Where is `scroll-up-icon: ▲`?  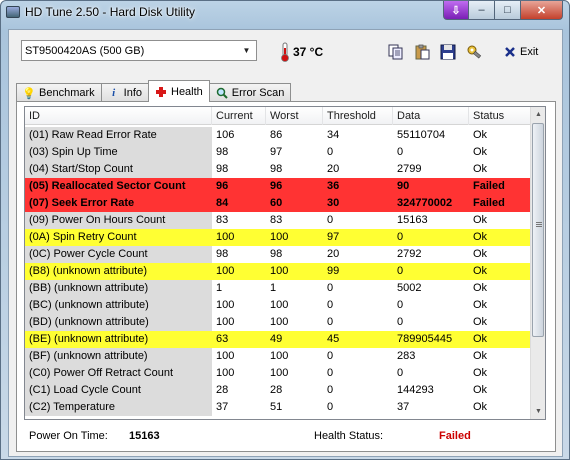
scroll-up-icon: ▲ is located at coordinates (538, 114).